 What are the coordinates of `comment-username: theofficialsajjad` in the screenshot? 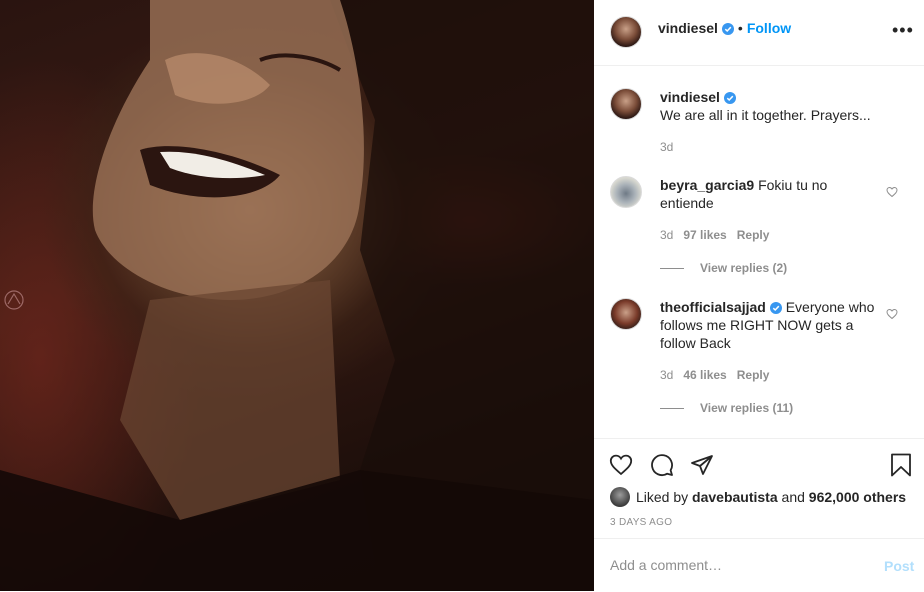 It's located at (713, 307).